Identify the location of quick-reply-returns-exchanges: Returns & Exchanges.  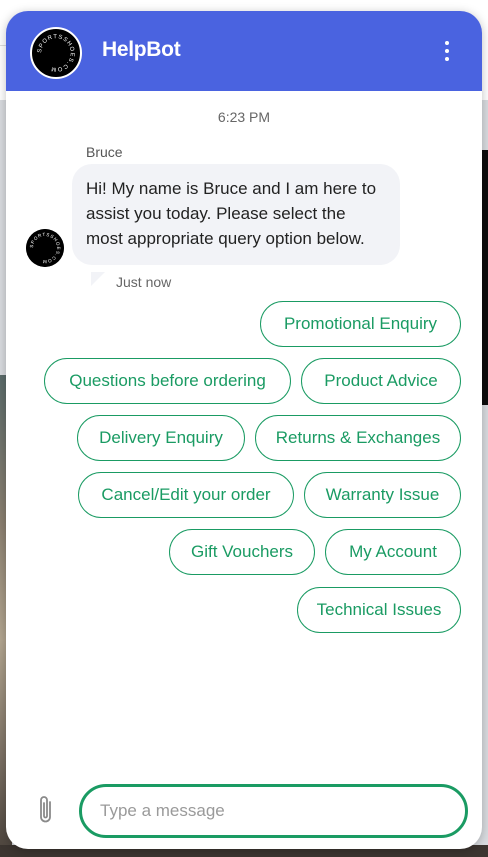
(358, 438).